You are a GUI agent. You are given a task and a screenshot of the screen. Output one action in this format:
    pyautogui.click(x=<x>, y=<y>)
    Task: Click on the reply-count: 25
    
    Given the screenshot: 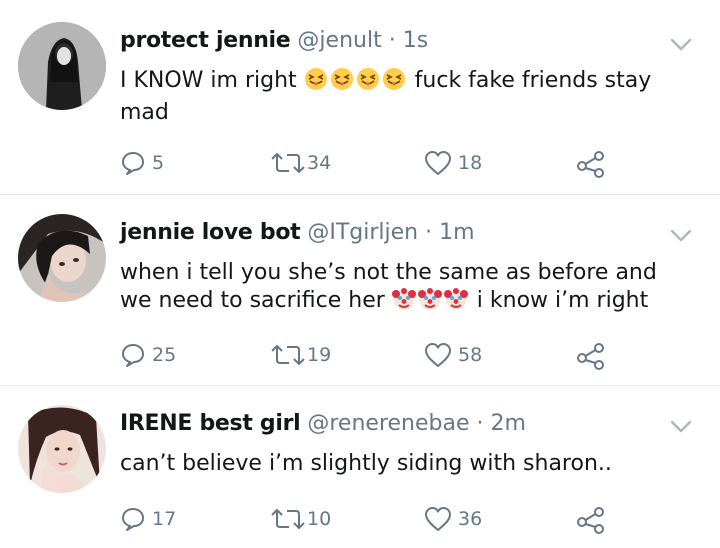 What is the action you would take?
    pyautogui.click(x=164, y=355)
    